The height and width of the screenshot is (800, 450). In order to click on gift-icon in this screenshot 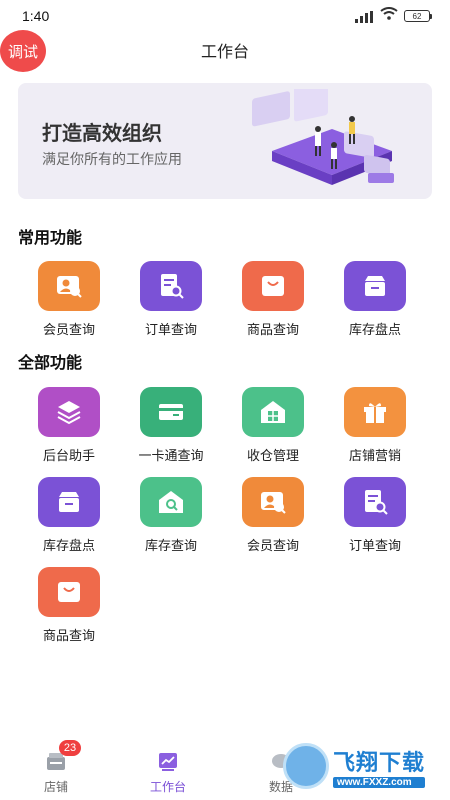, I will do `click(375, 412)`.